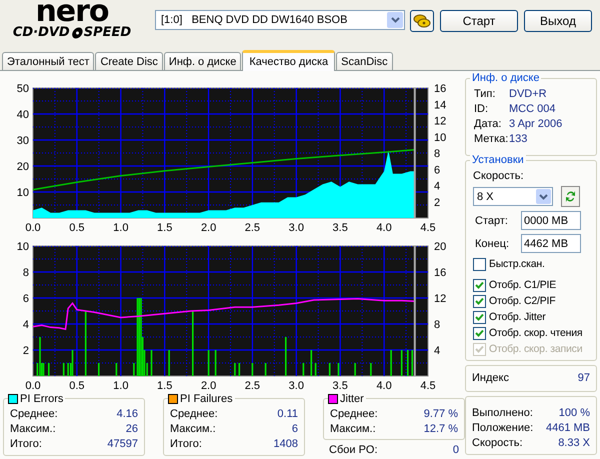  Describe the element at coordinates (492, 244) in the screenshot. I see `field-label: Конец:` at that location.